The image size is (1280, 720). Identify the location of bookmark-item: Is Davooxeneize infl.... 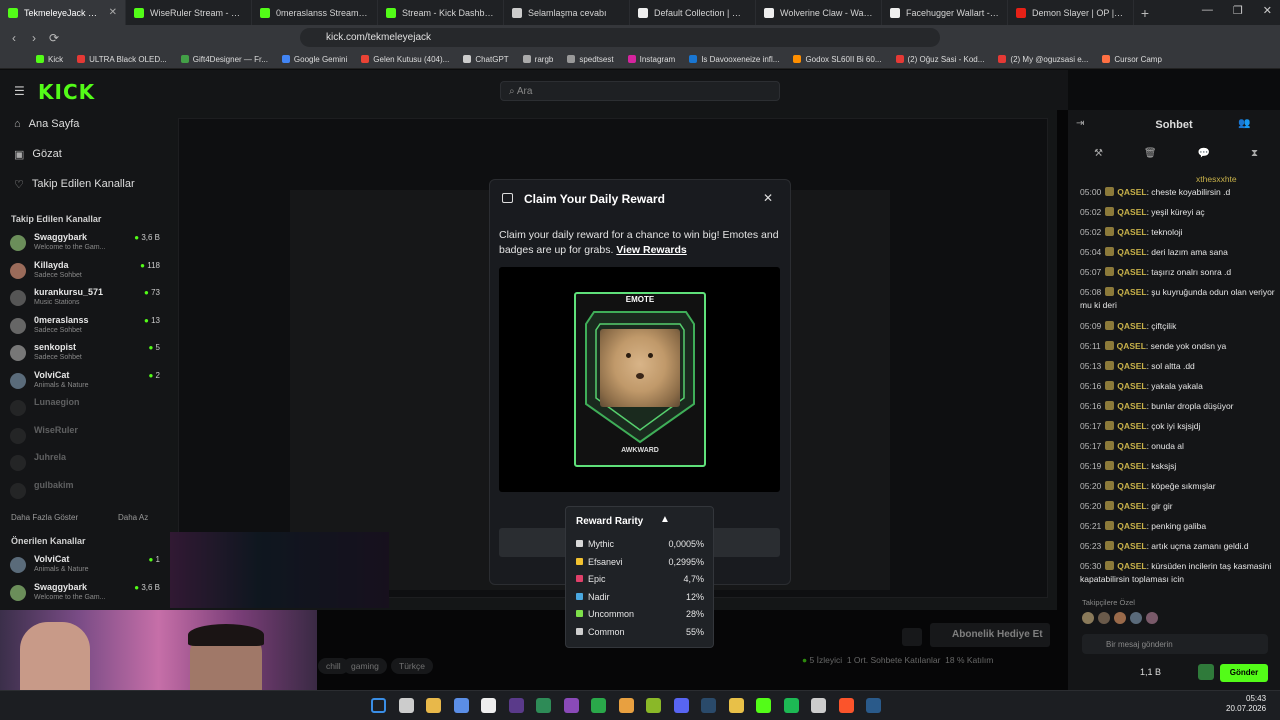
(734, 59).